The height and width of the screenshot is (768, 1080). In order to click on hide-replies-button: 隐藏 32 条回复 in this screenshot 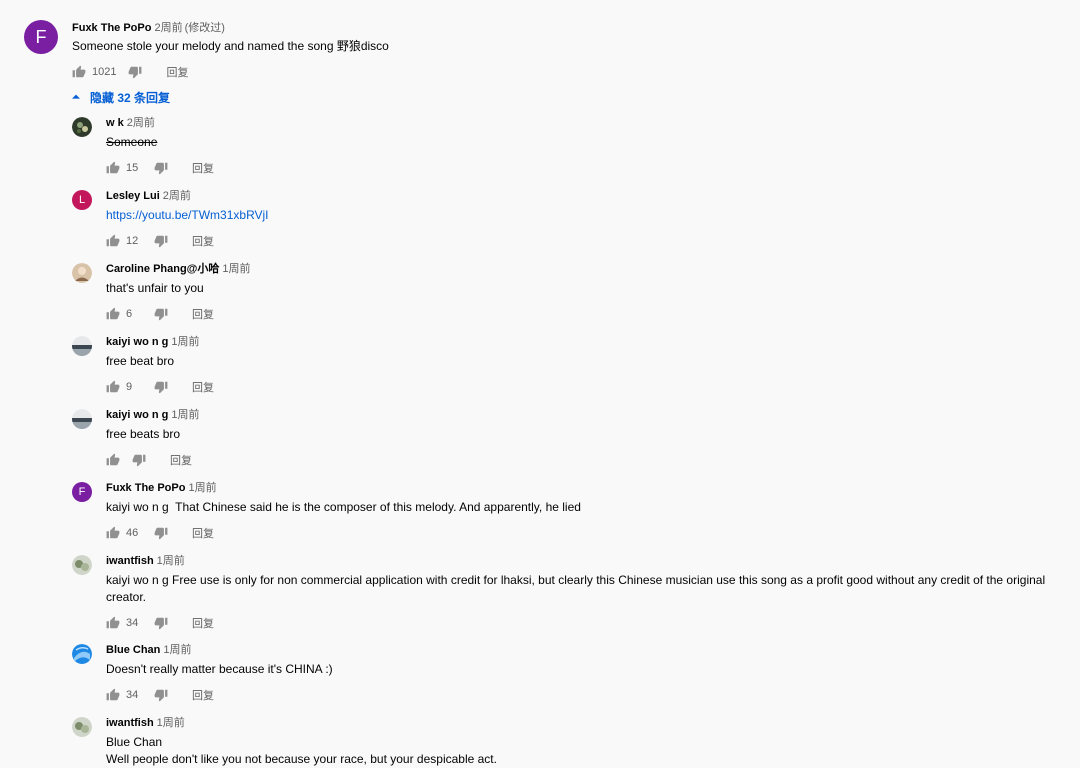, I will do `click(121, 97)`.